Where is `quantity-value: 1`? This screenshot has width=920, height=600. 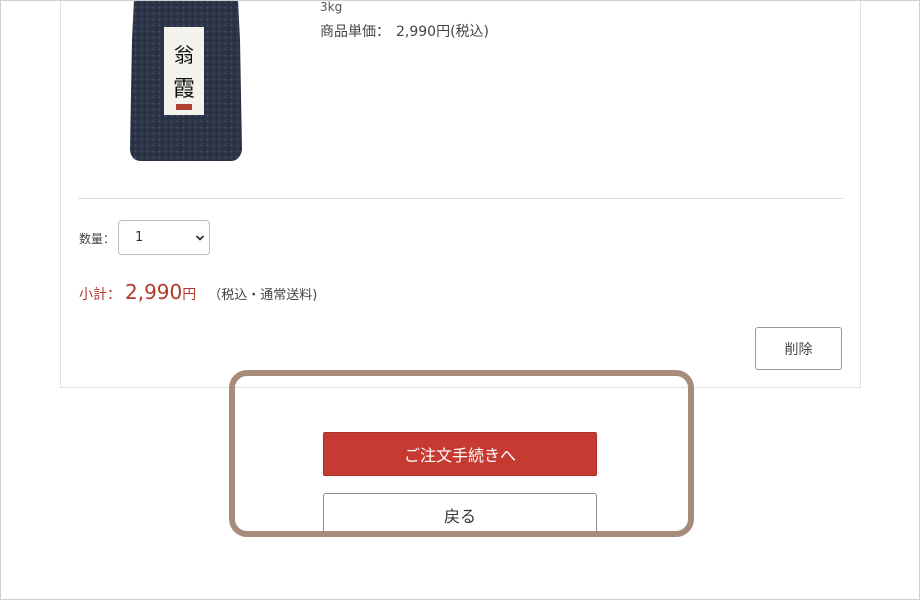
quantity-value: 1 is located at coordinates (139, 237).